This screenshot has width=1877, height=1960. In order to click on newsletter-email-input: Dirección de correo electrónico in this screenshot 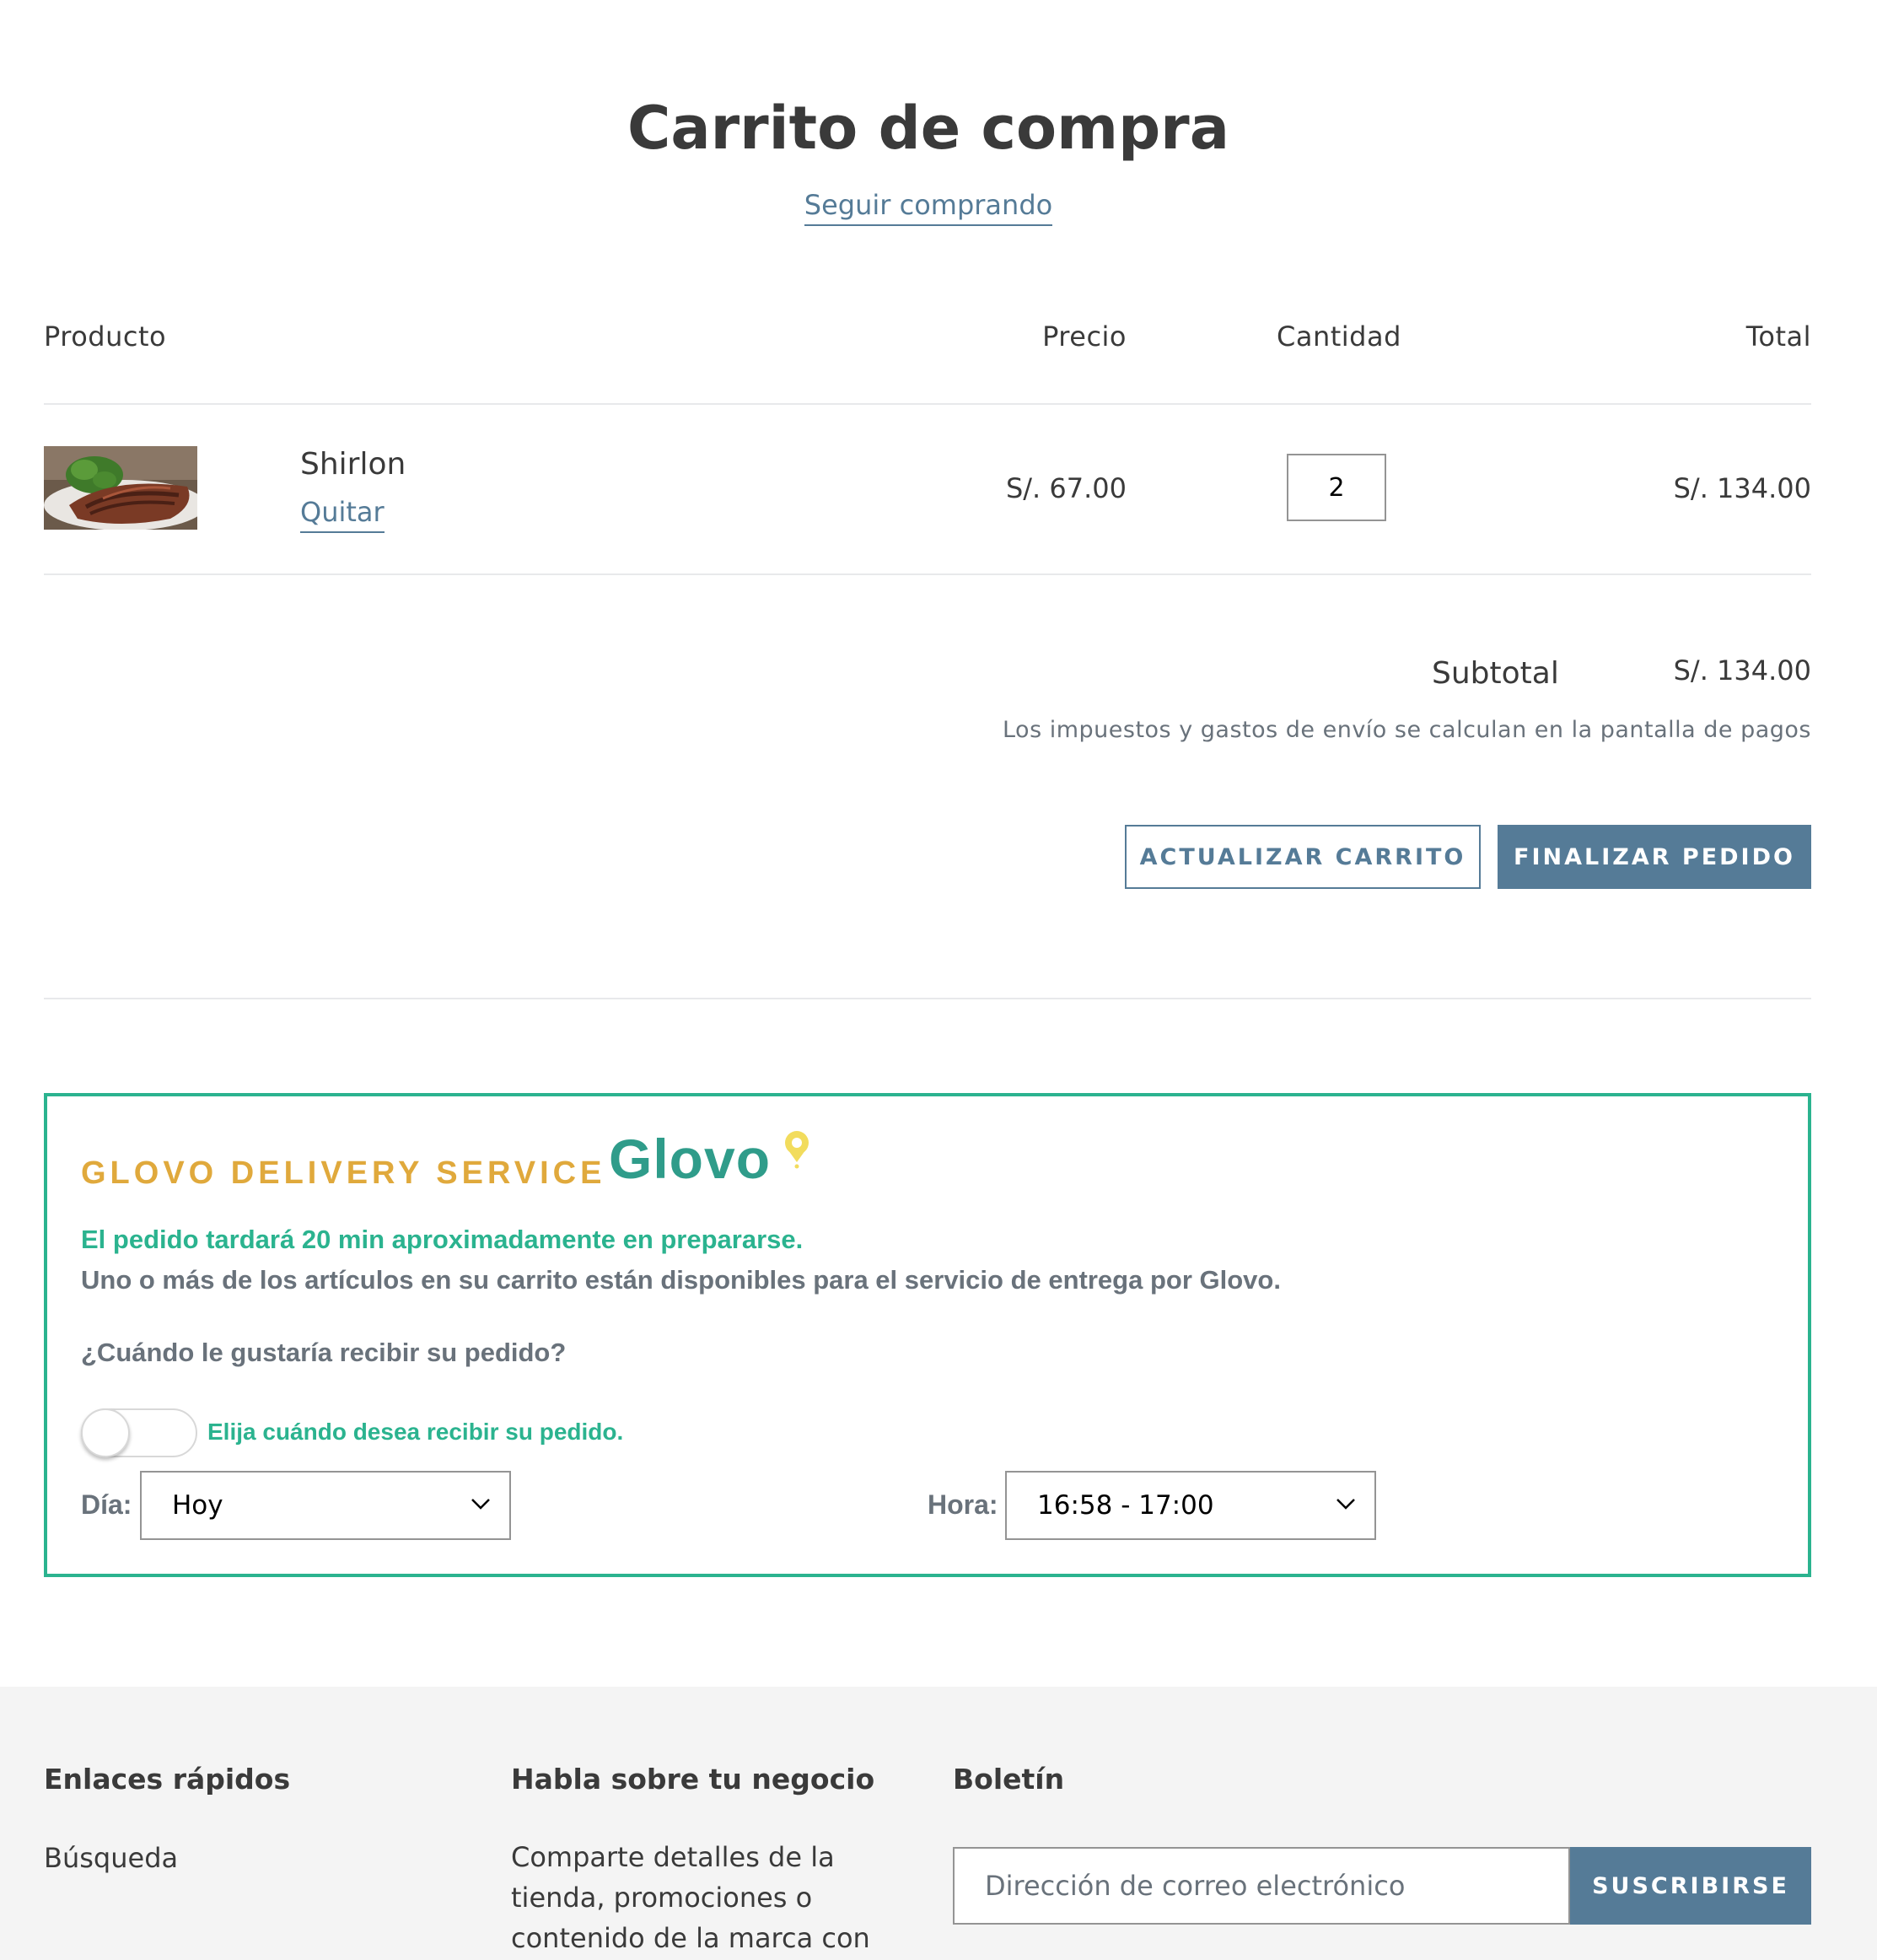, I will do `click(1262, 1886)`.